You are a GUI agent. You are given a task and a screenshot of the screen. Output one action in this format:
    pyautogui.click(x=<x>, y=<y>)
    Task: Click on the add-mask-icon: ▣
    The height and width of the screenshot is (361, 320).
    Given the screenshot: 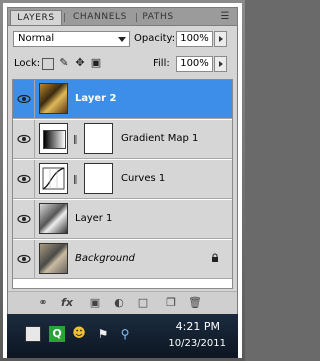 What is the action you would take?
    pyautogui.click(x=95, y=303)
    